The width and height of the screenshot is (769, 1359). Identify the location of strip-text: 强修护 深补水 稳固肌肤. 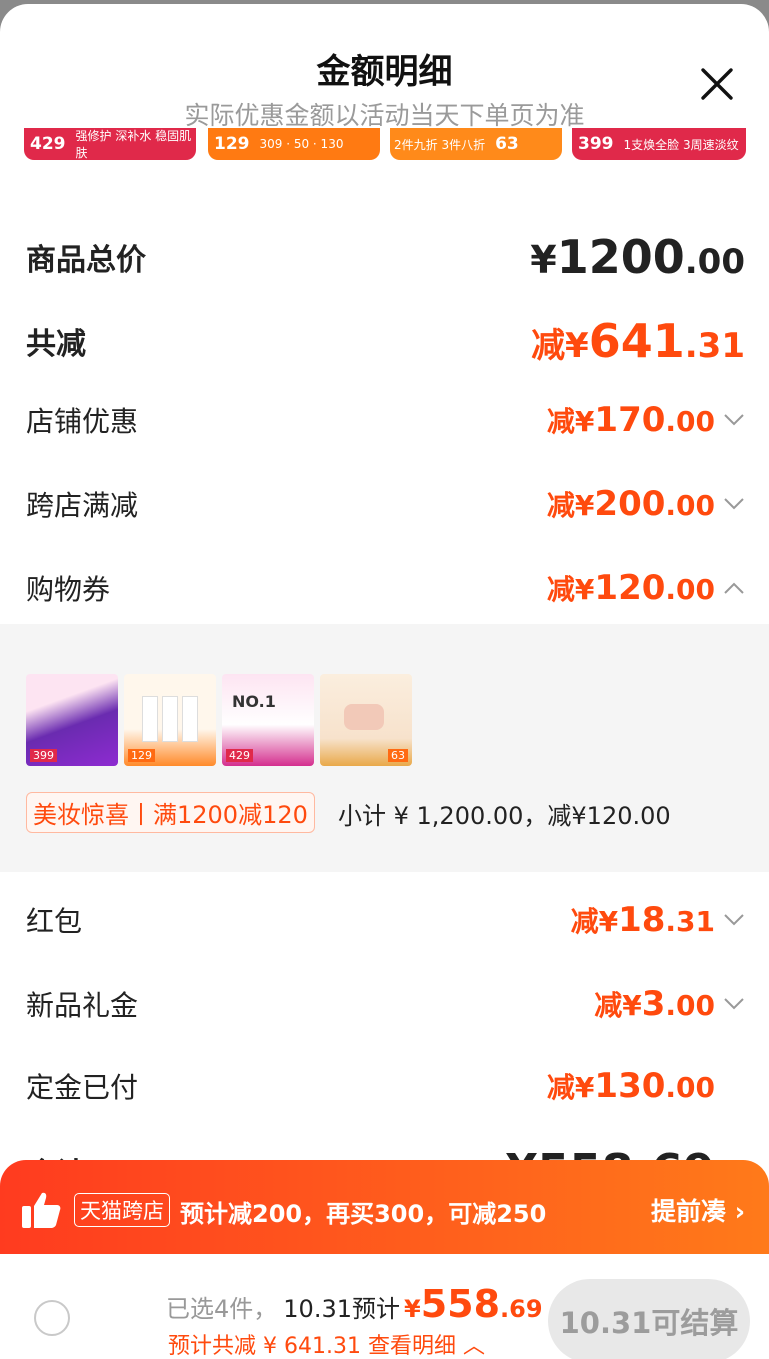
(133, 144).